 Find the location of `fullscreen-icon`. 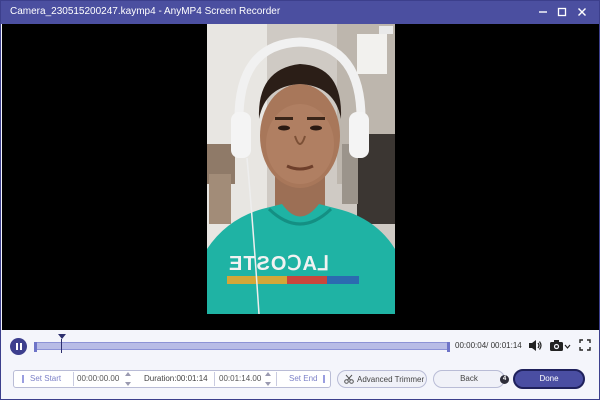

fullscreen-icon is located at coordinates (585, 345).